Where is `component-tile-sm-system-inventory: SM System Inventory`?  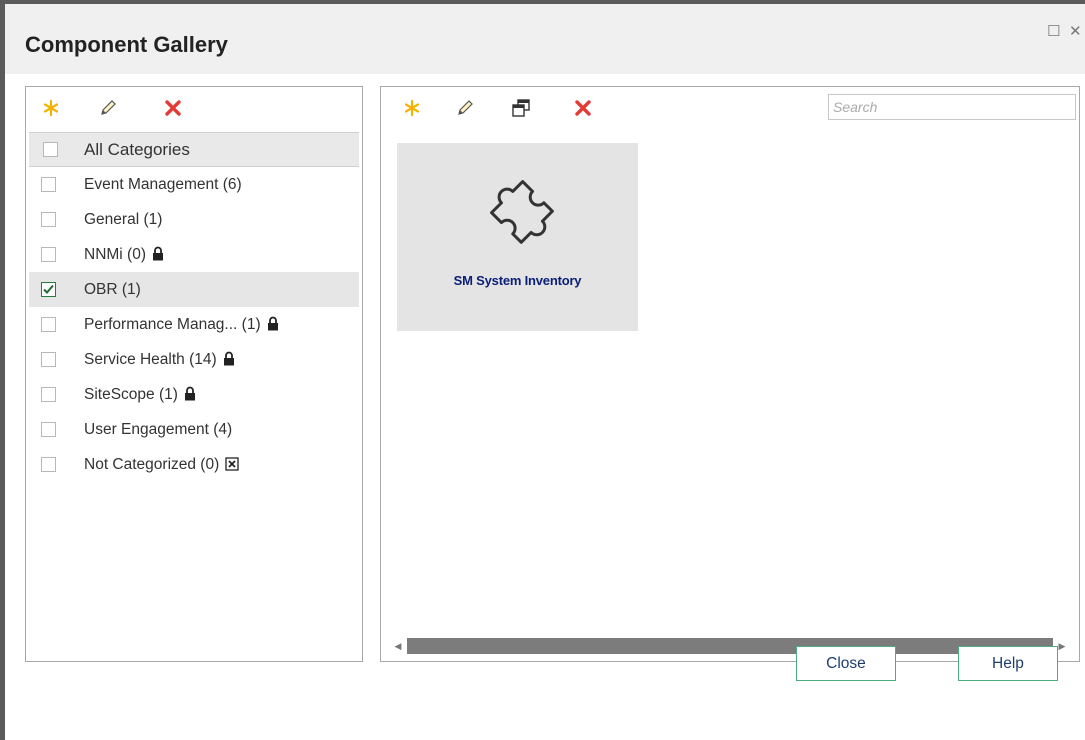 component-tile-sm-system-inventory: SM System Inventory is located at coordinates (517, 237).